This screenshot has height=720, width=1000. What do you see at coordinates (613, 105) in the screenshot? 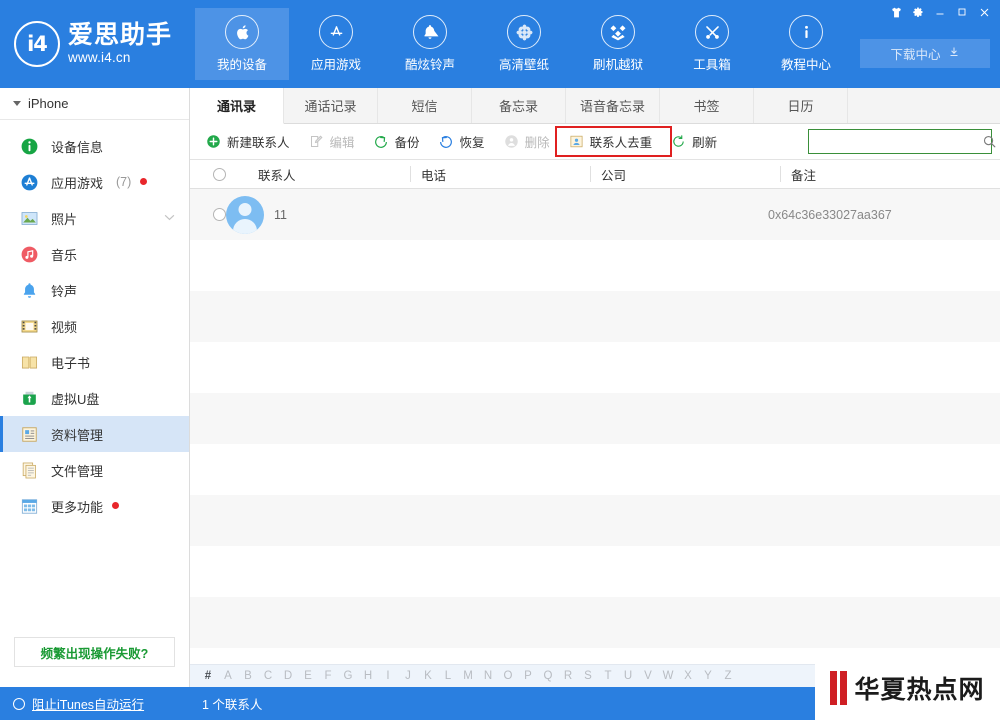
I see `tab-voice-memos: 语音备忘录` at bounding box center [613, 105].